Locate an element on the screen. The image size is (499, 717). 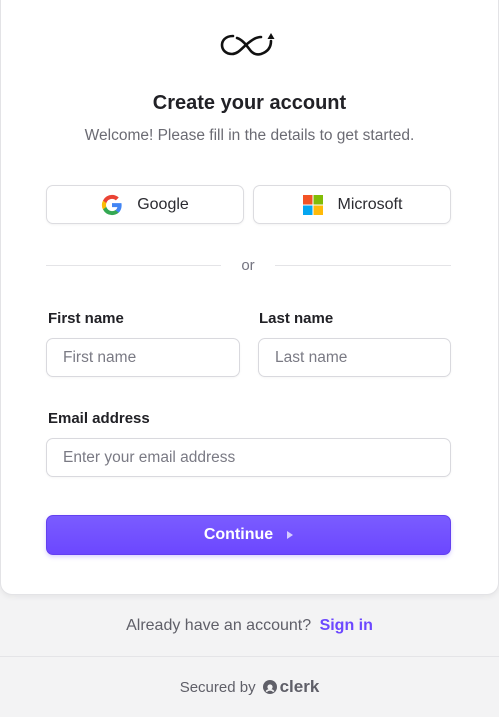
microsoft-button-label: Microsoft is located at coordinates (370, 204).